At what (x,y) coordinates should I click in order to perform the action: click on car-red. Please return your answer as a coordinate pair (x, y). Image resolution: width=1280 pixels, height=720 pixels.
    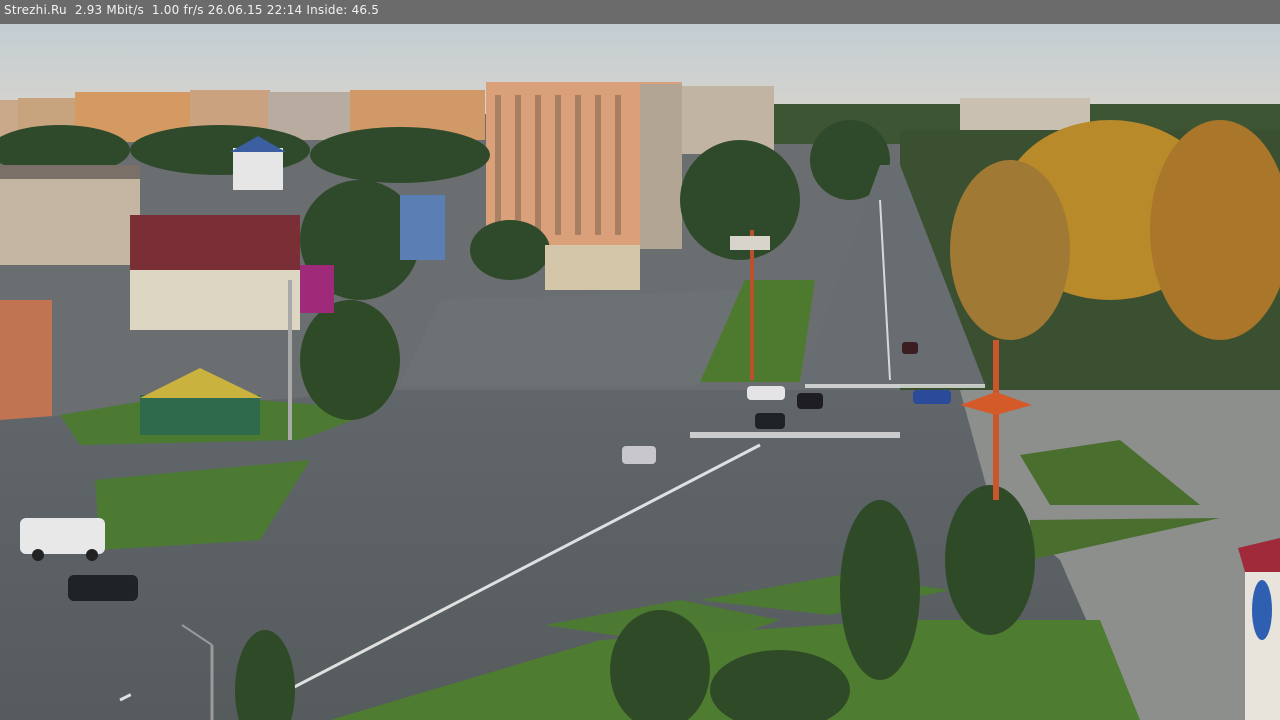
    Looking at the image, I should click on (910, 348).